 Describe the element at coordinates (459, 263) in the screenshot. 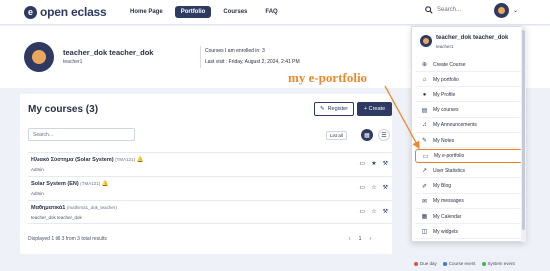

I see `legend-course-event: Course event` at that location.